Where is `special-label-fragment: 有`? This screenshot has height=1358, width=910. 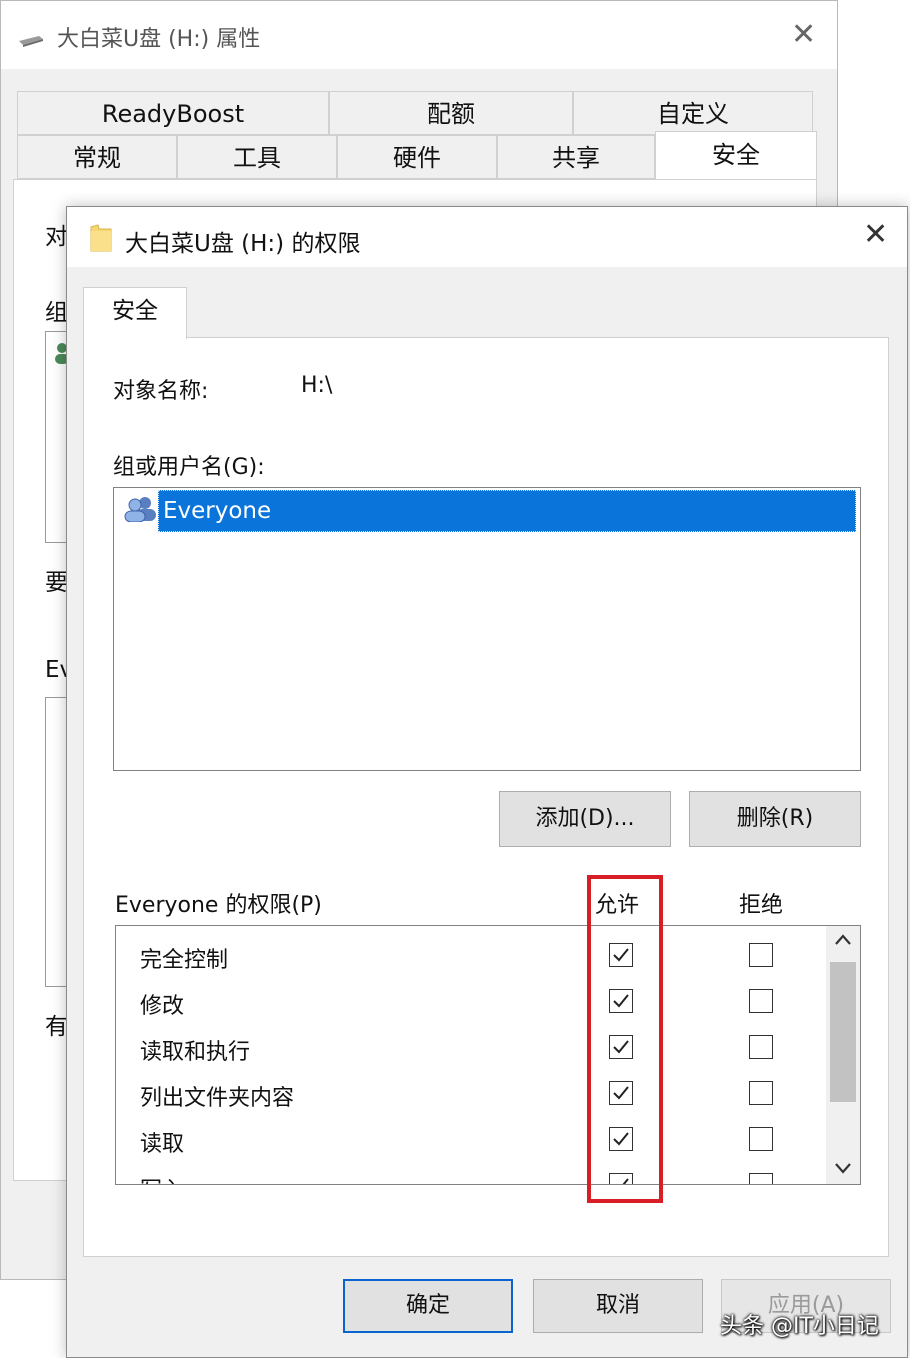 special-label-fragment: 有 is located at coordinates (56, 1027).